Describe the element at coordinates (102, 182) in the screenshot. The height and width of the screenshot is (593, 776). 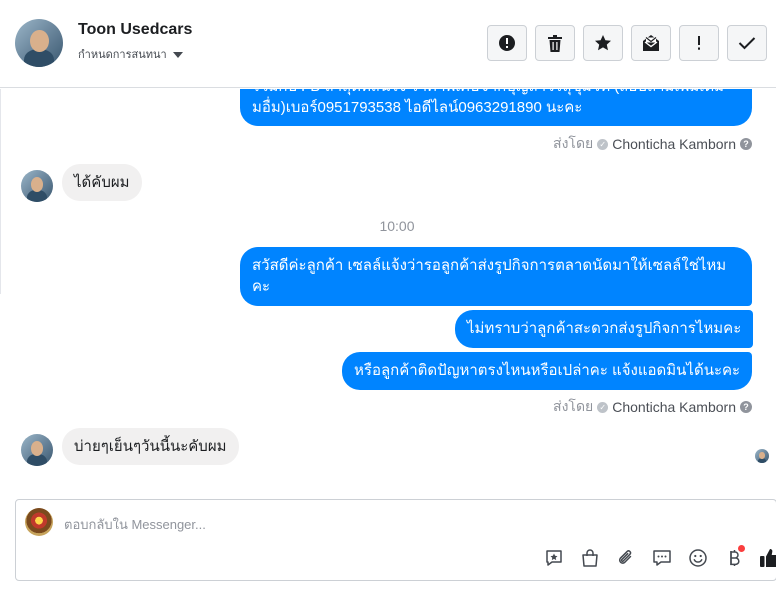
I see `incoming-message: ได้คับผม` at that location.